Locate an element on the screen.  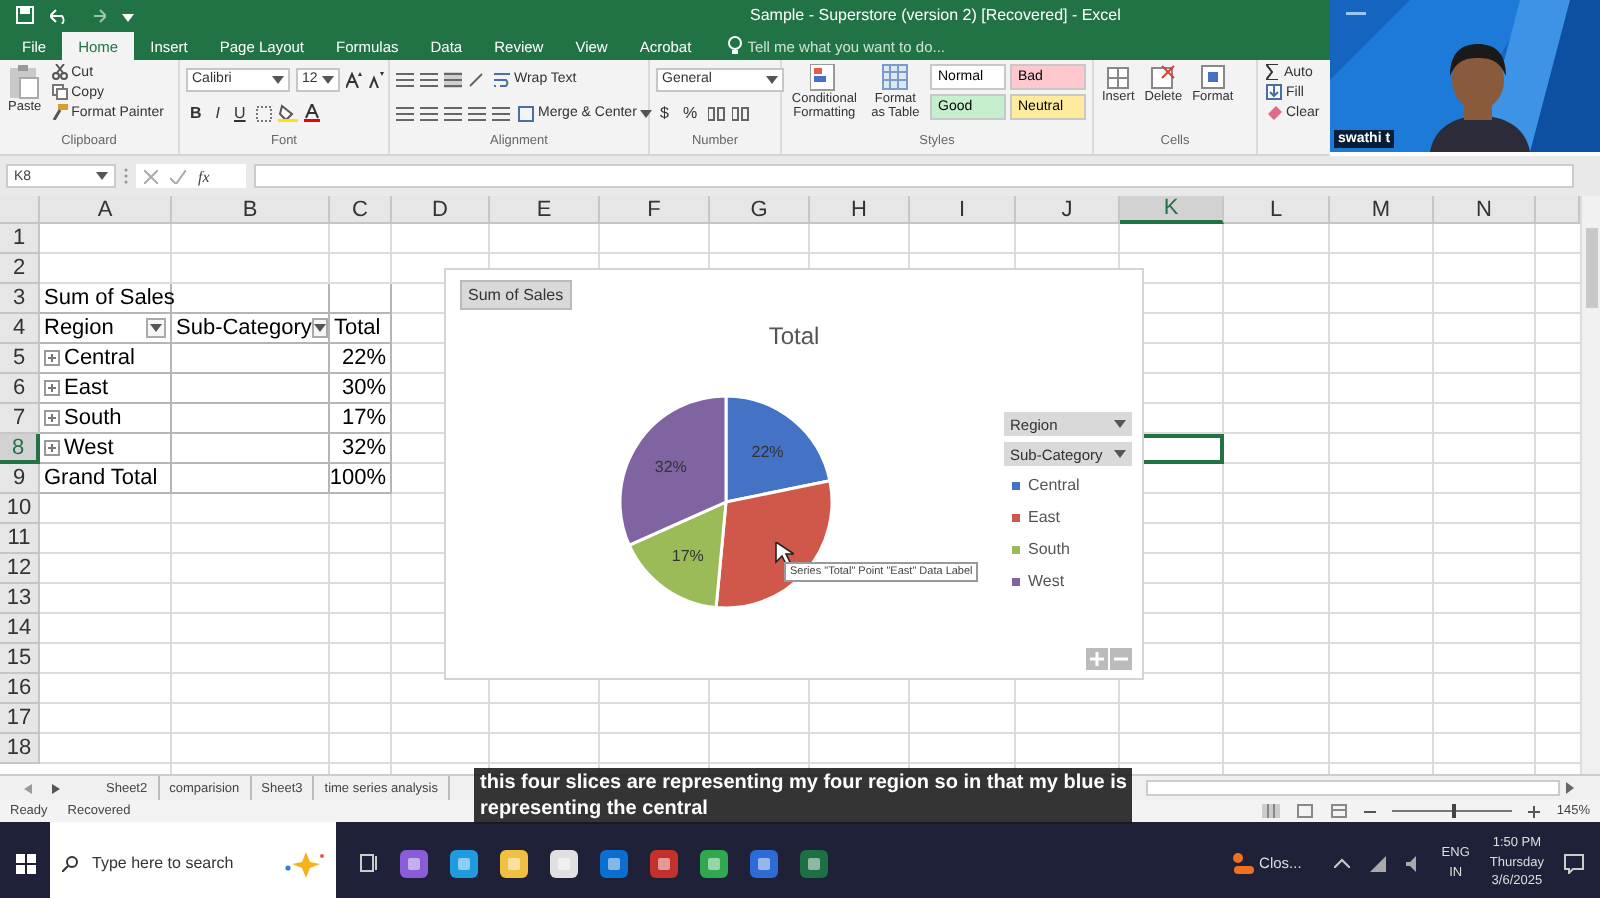
copilot-app-icon is located at coordinates (414, 863).